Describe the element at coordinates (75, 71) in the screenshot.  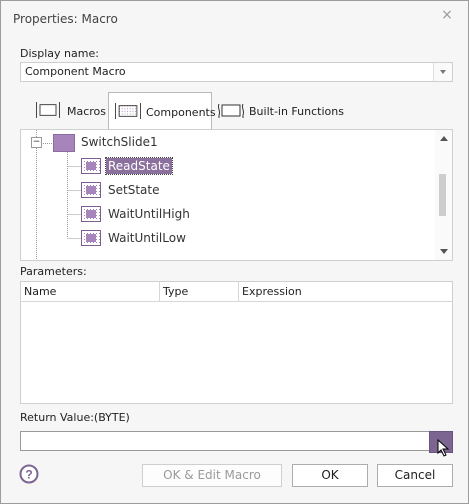
I see `display-name-value: Component Macro` at that location.